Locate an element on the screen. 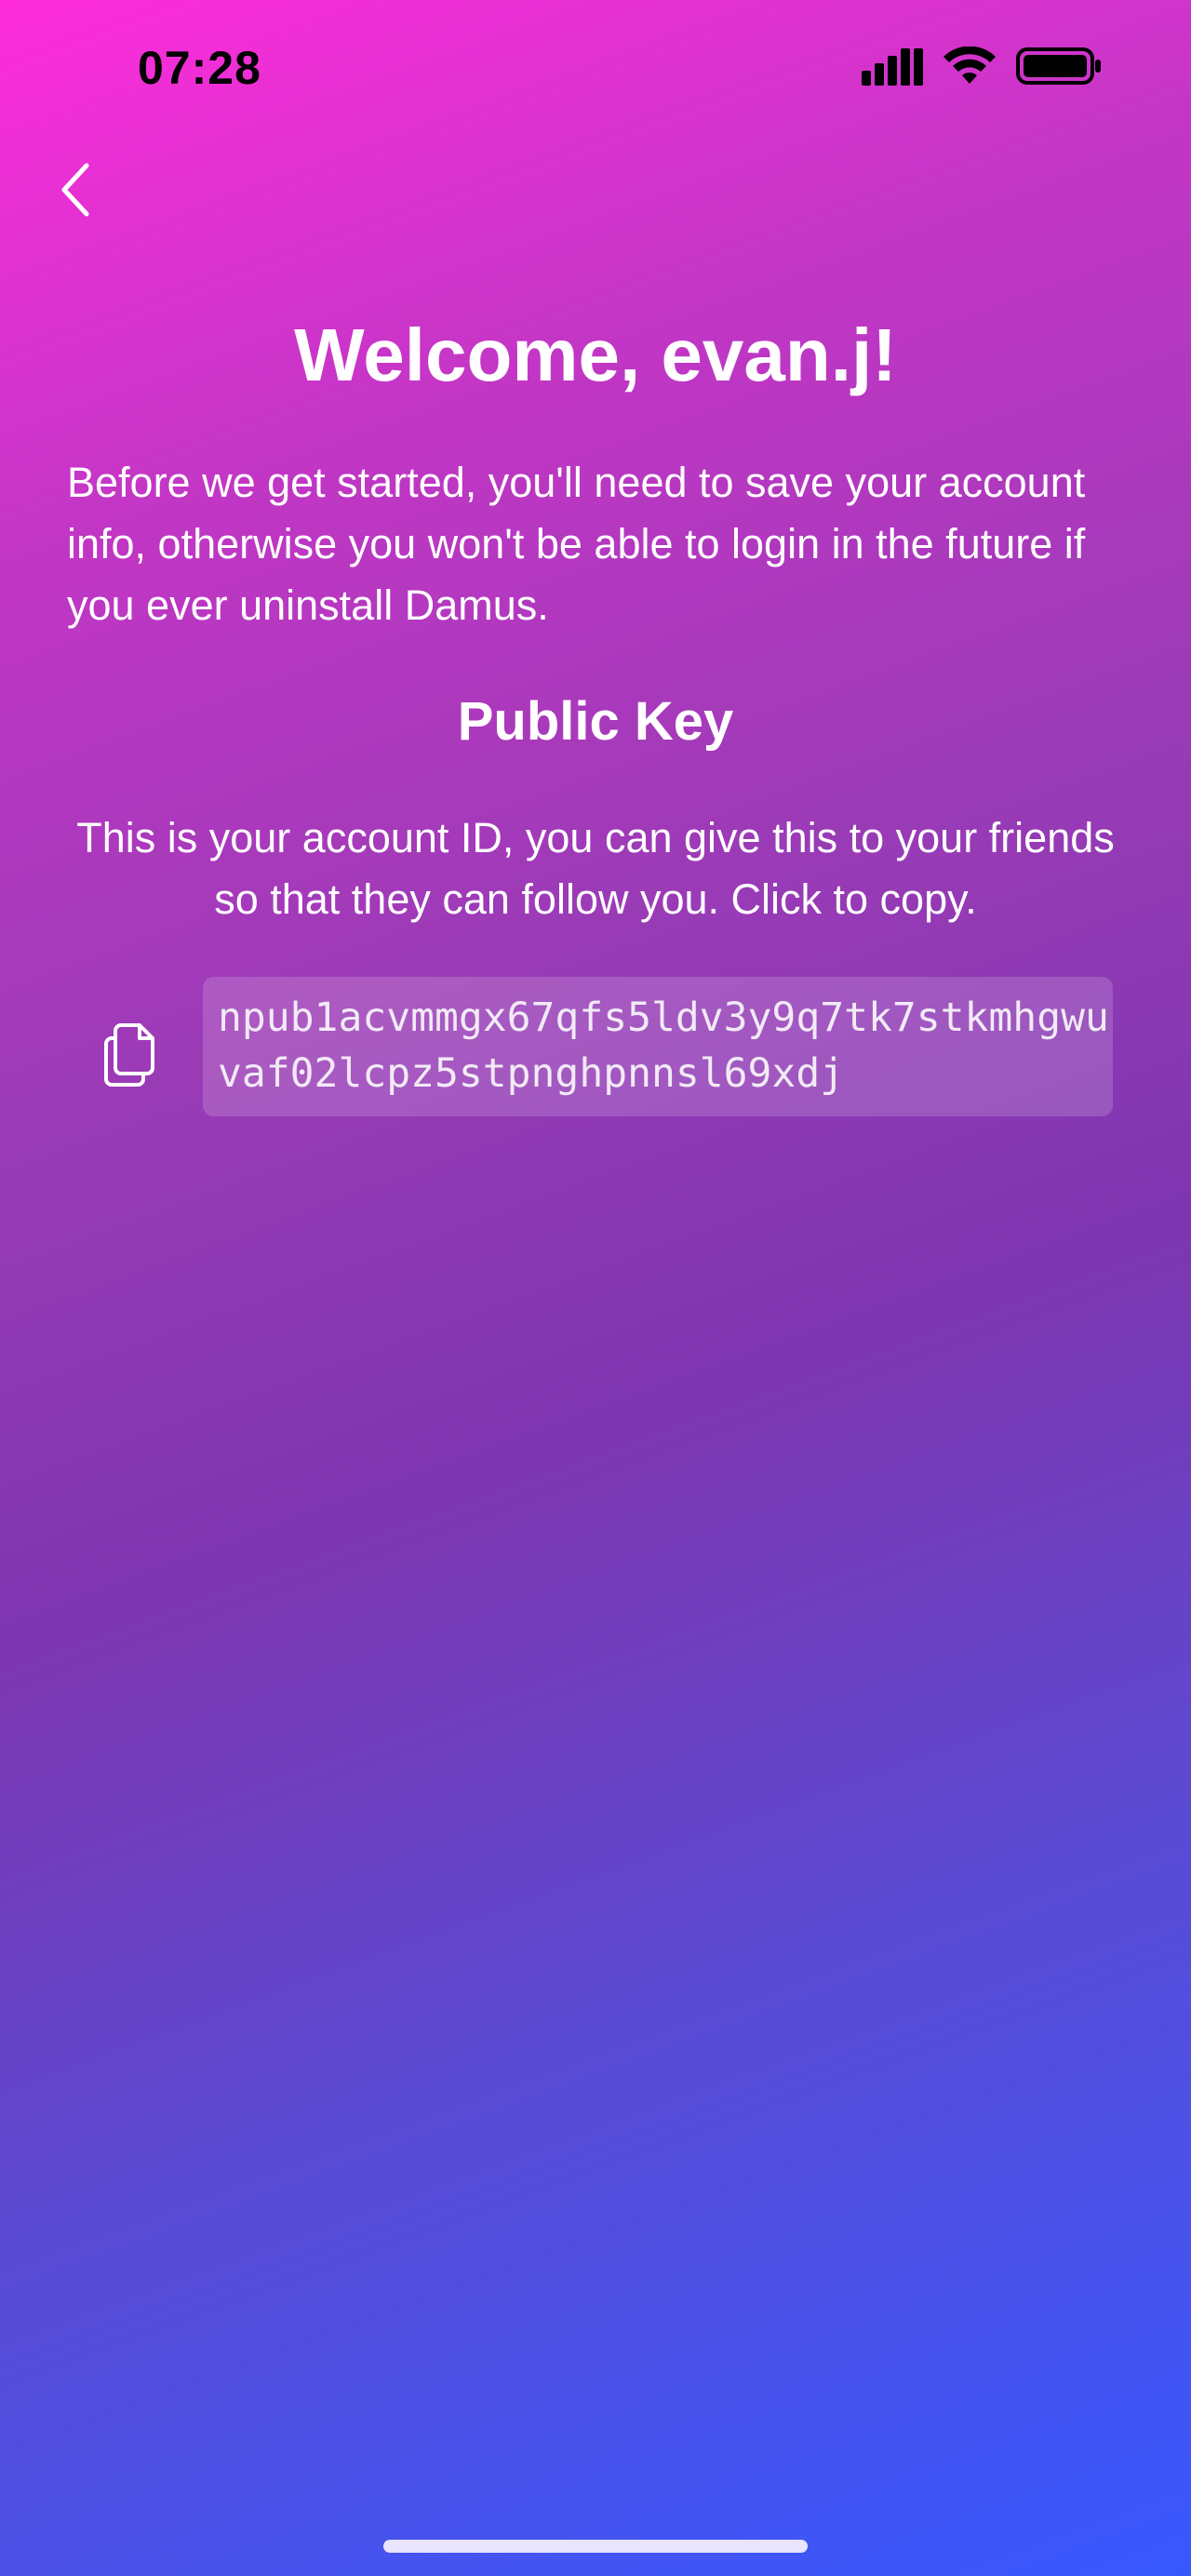  cellular-signal-icon is located at coordinates (892, 68).